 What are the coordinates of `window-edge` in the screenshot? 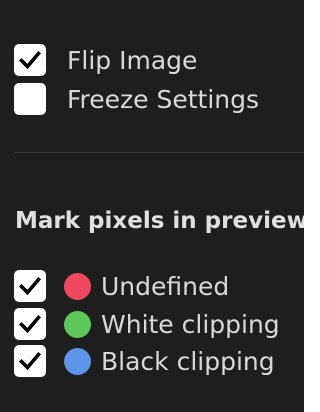 It's located at (305, 206).